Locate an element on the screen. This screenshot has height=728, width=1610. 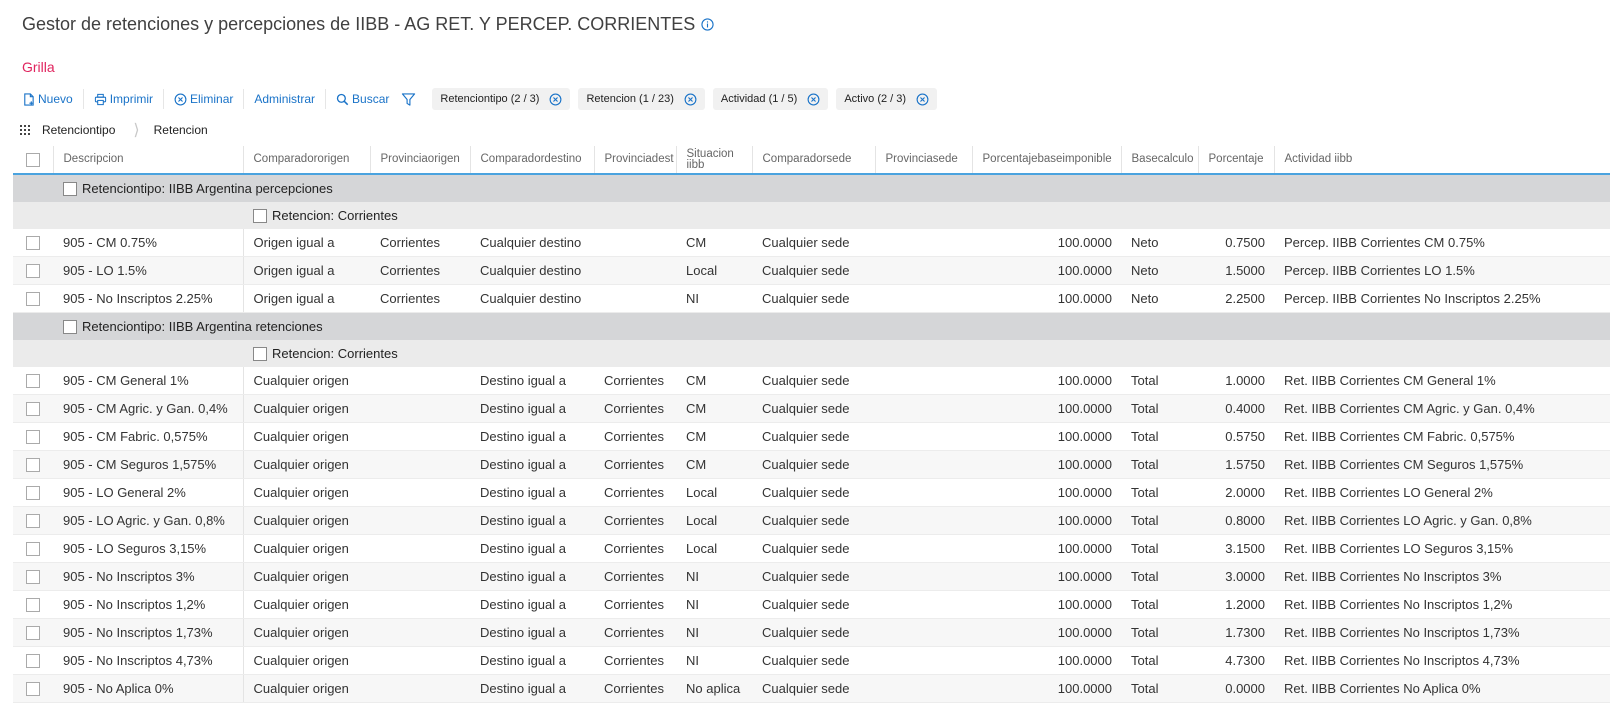
print-button: Imprimir is located at coordinates (122, 99).